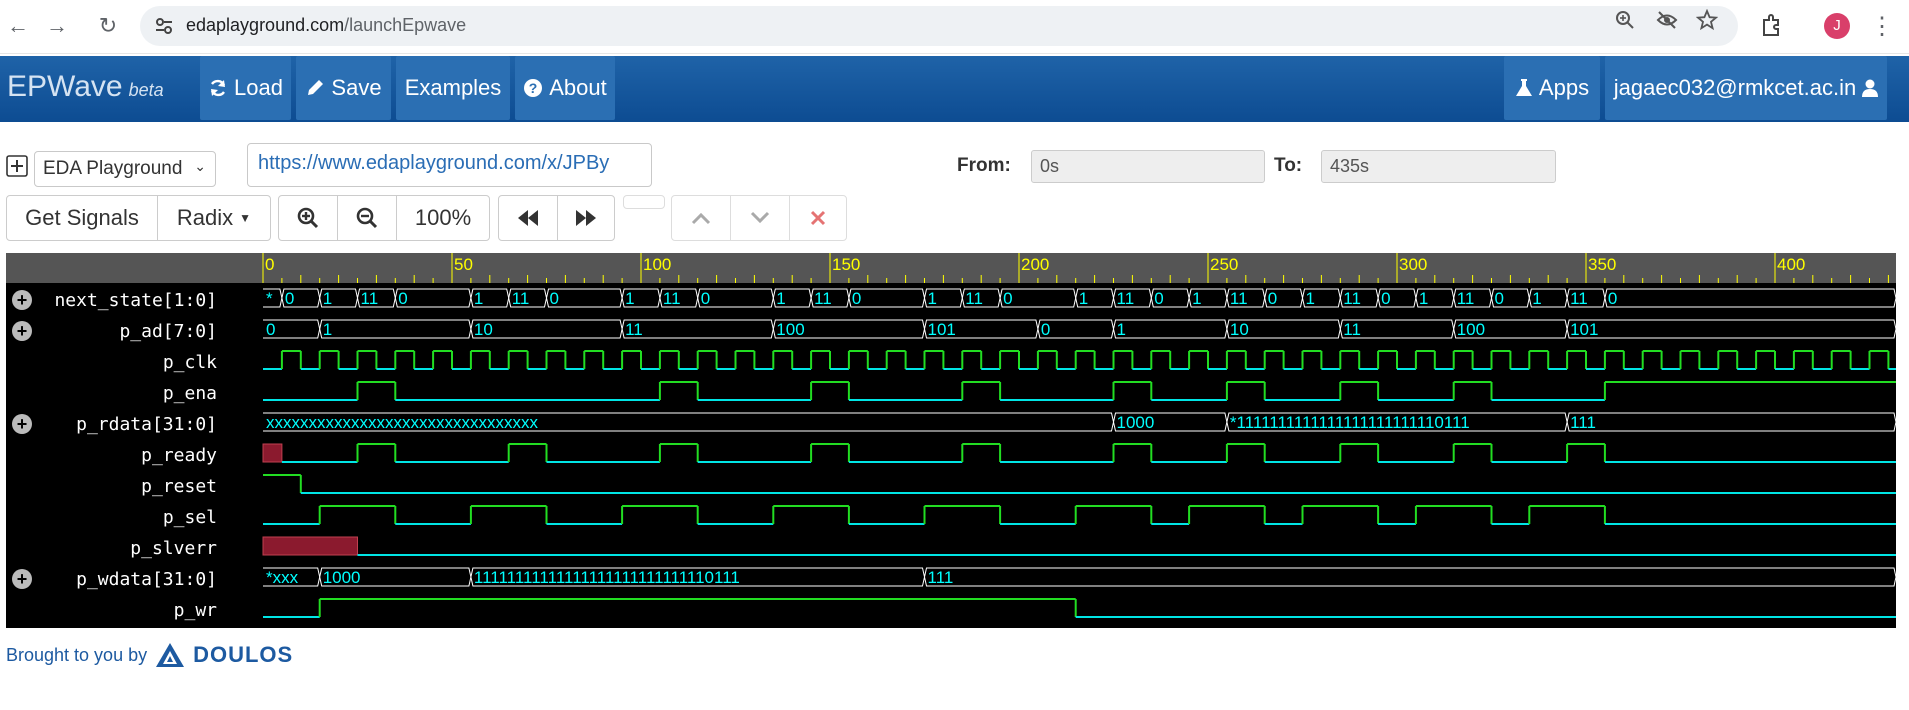 The width and height of the screenshot is (1909, 710). What do you see at coordinates (939, 26) in the screenshot?
I see `address-bar: edaplayground.com/launchEpwave` at bounding box center [939, 26].